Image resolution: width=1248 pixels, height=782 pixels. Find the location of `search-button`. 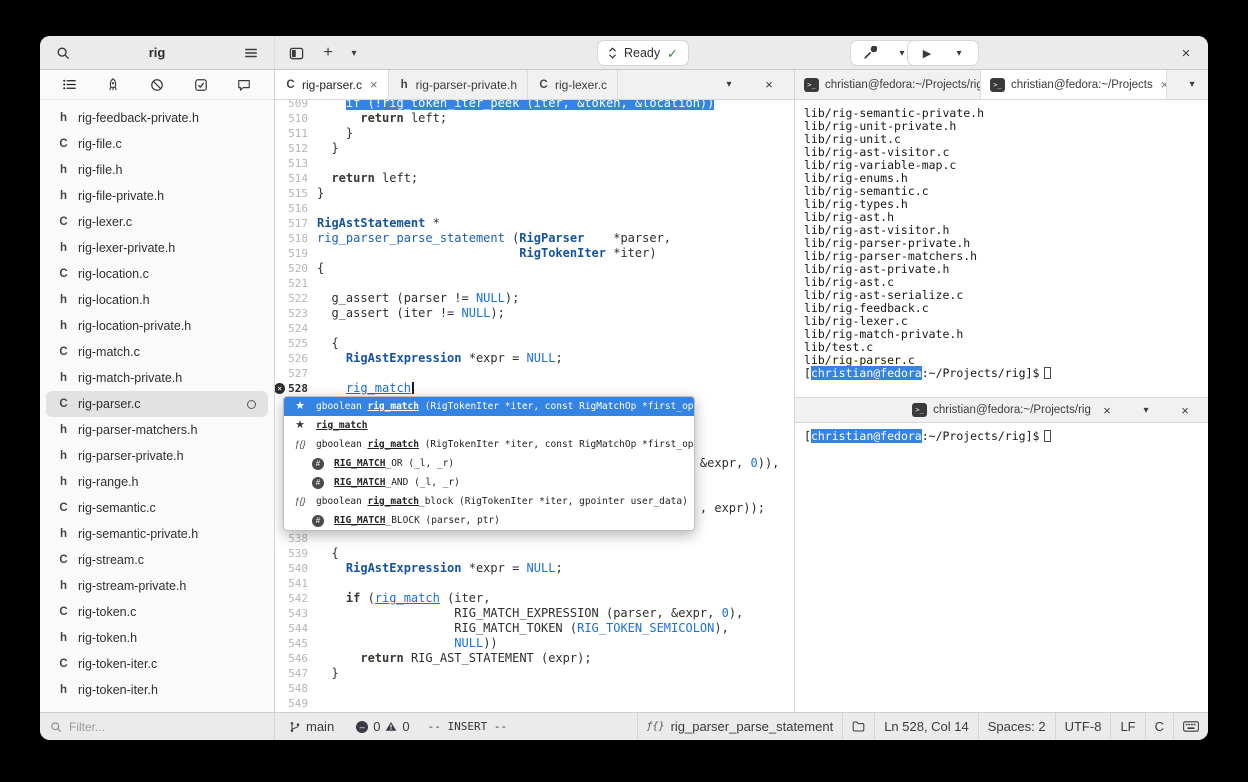

search-button is located at coordinates (63, 53).